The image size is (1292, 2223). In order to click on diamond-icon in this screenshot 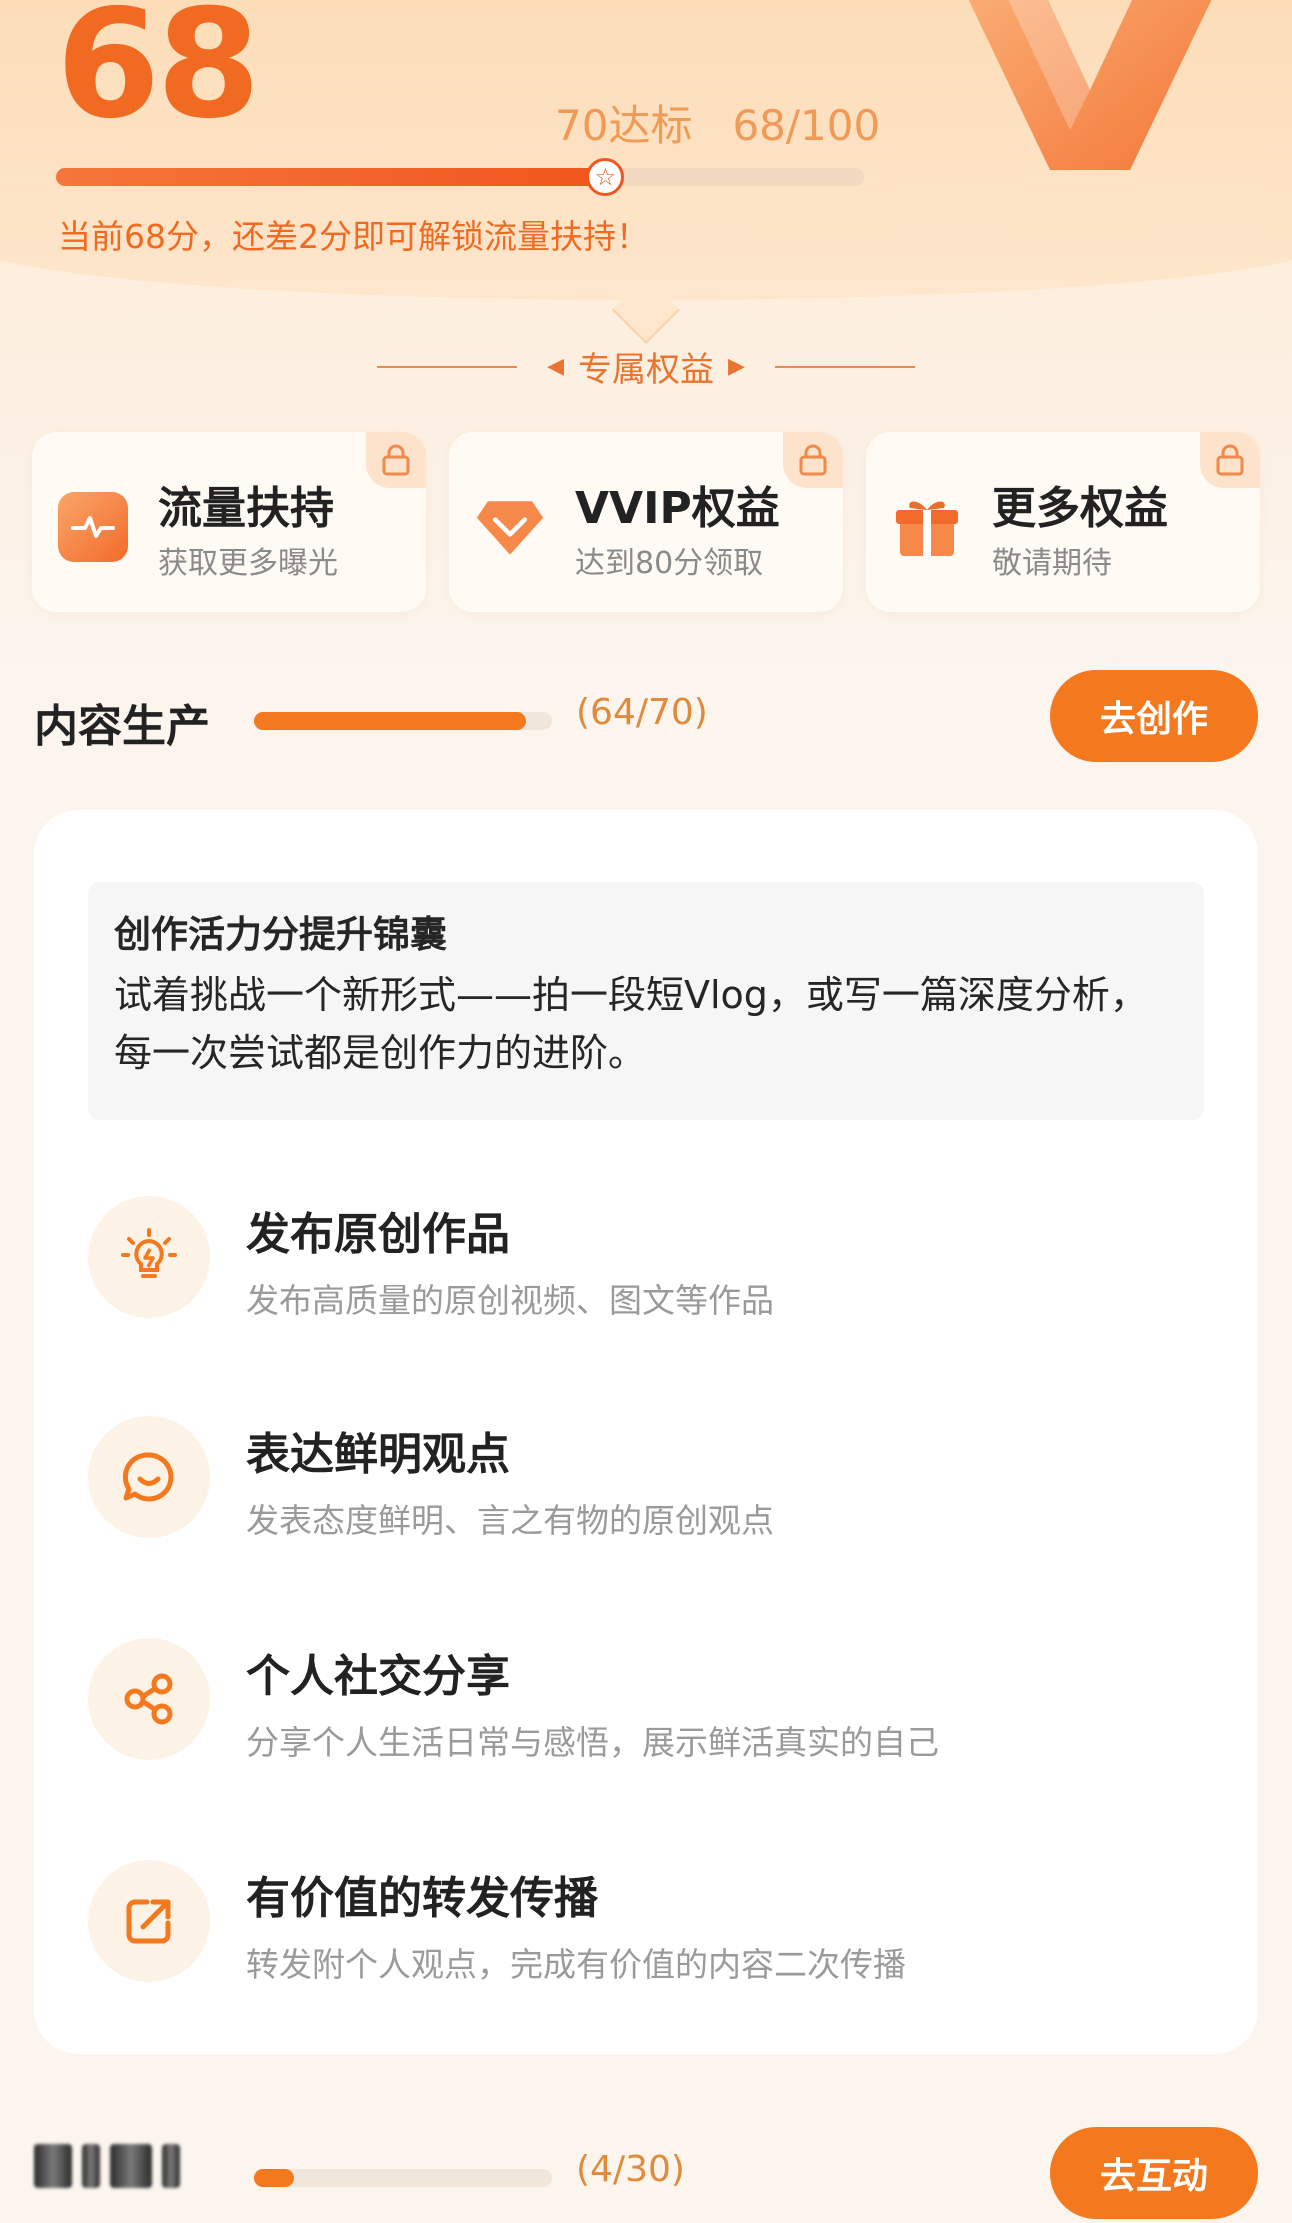, I will do `click(510, 527)`.